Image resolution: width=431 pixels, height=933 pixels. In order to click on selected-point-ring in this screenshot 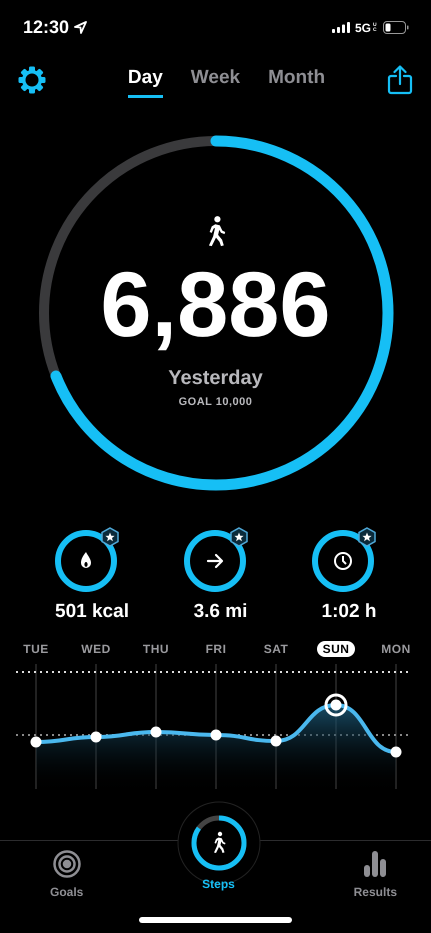, I will do `click(336, 705)`.